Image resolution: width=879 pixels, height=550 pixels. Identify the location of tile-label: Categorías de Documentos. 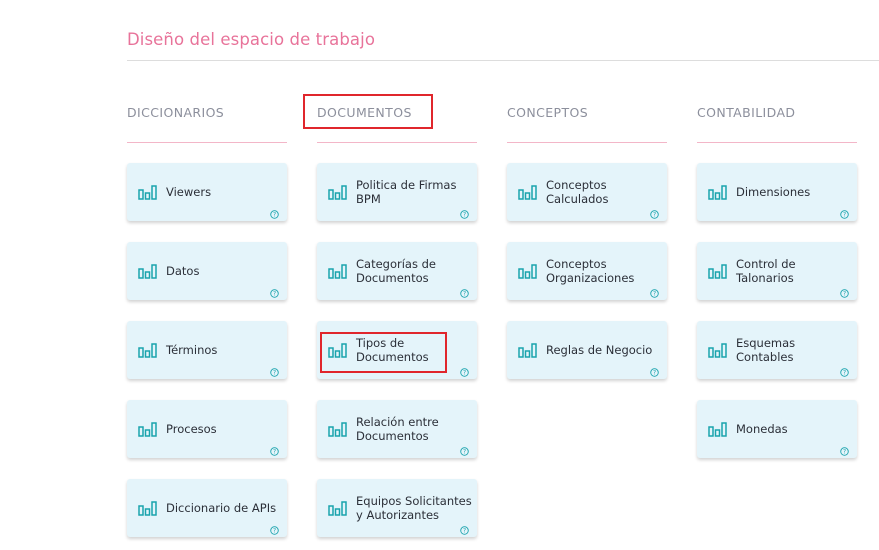
(396, 271).